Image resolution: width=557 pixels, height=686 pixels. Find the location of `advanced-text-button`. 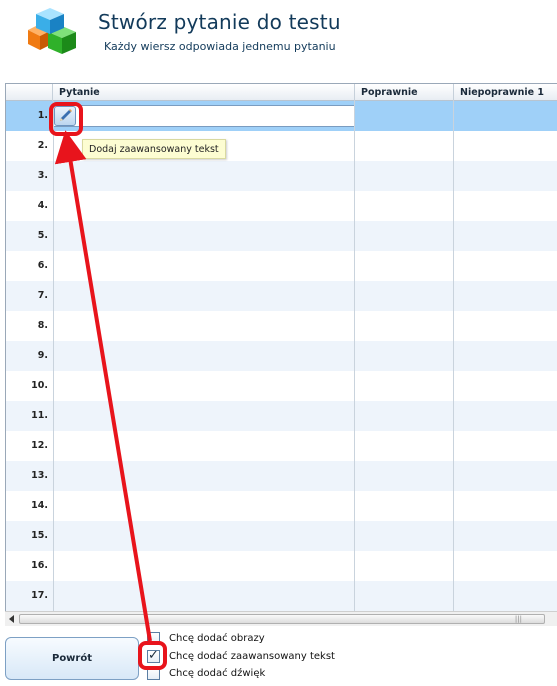

advanced-text-button is located at coordinates (65, 116).